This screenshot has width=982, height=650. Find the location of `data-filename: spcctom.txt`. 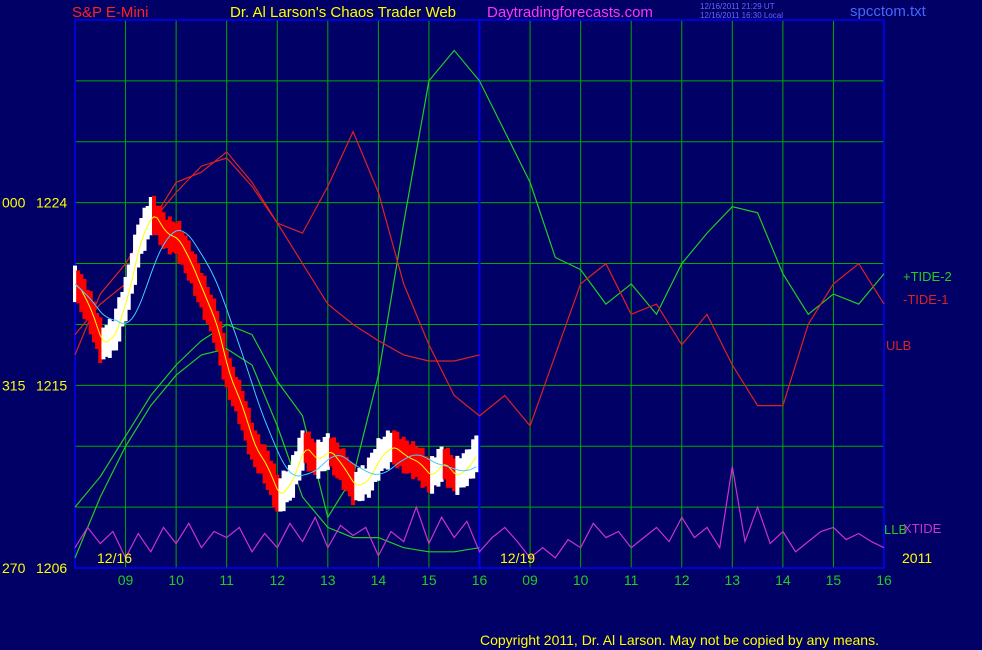

data-filename: spcctom.txt is located at coordinates (888, 11).